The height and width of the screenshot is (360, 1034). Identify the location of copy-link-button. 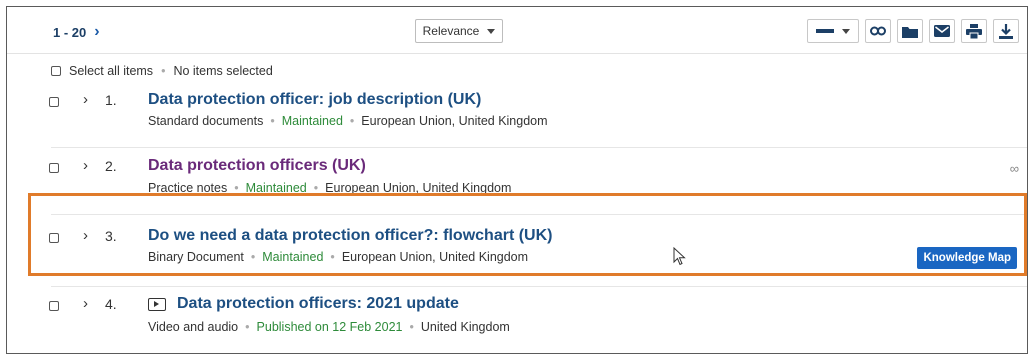
(878, 31).